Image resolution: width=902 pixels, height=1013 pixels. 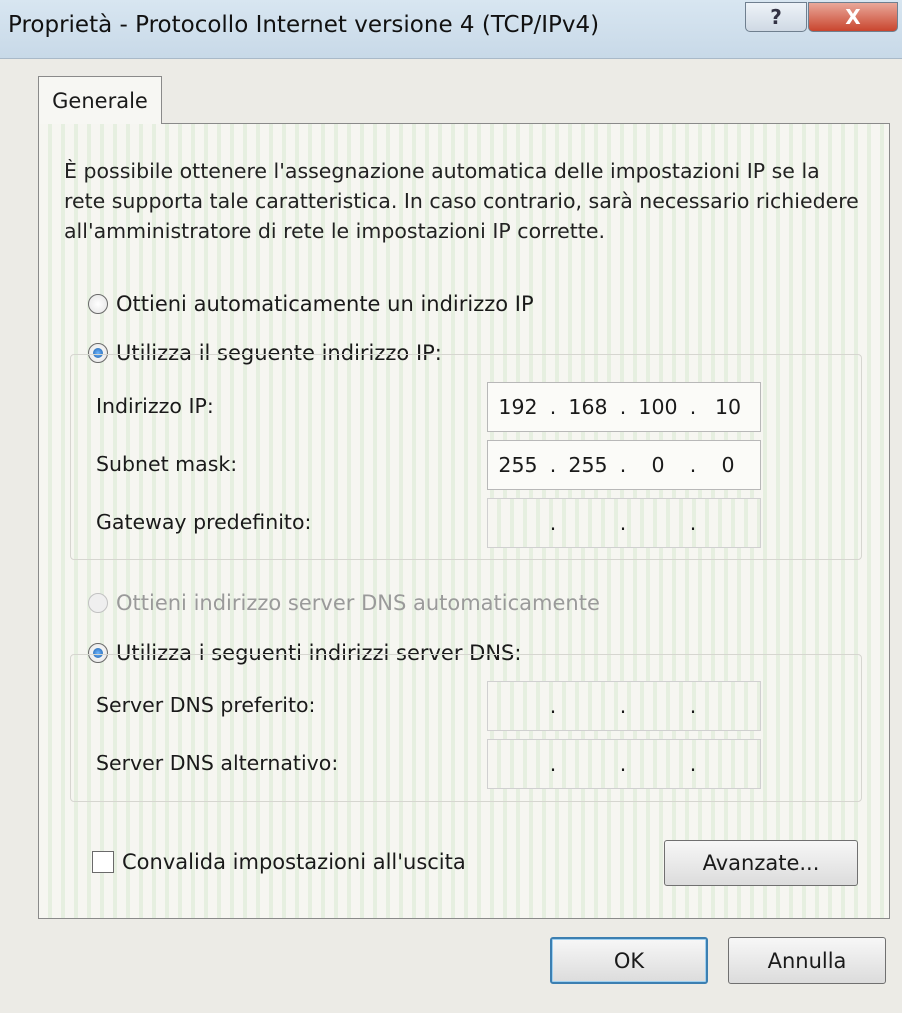 What do you see at coordinates (588, 465) in the screenshot?
I see `subnet-mask-octet-2: 255` at bounding box center [588, 465].